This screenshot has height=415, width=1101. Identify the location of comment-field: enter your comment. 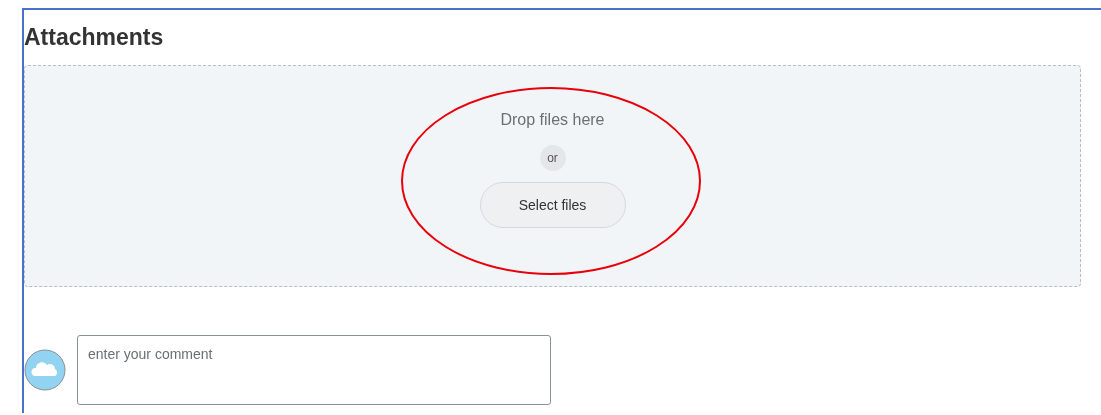
(314, 370).